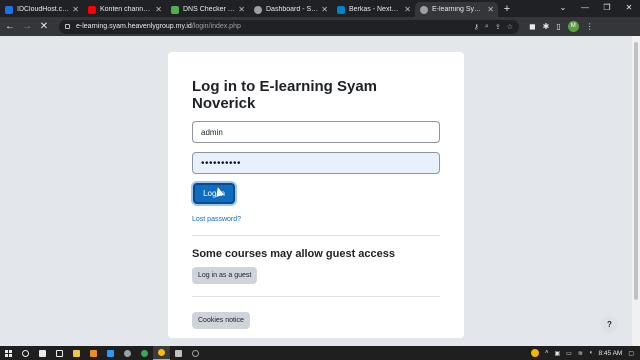 The width and height of the screenshot is (640, 360). I want to click on tab-search-icon: ⌄, so click(563, 8).